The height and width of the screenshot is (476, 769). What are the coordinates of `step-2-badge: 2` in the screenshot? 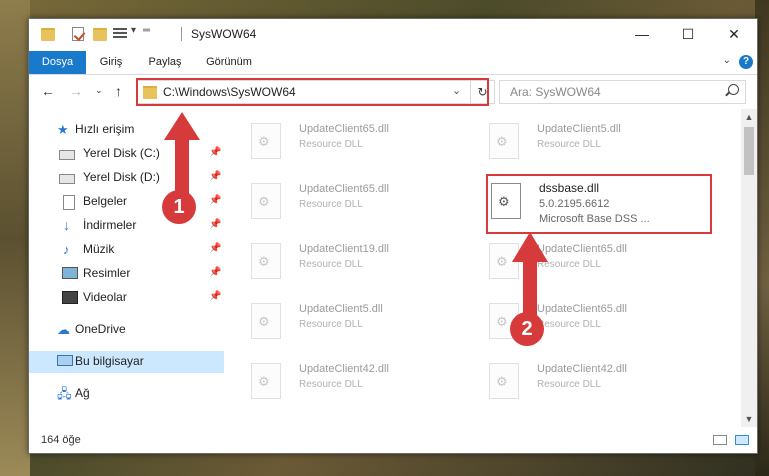 It's located at (527, 329).